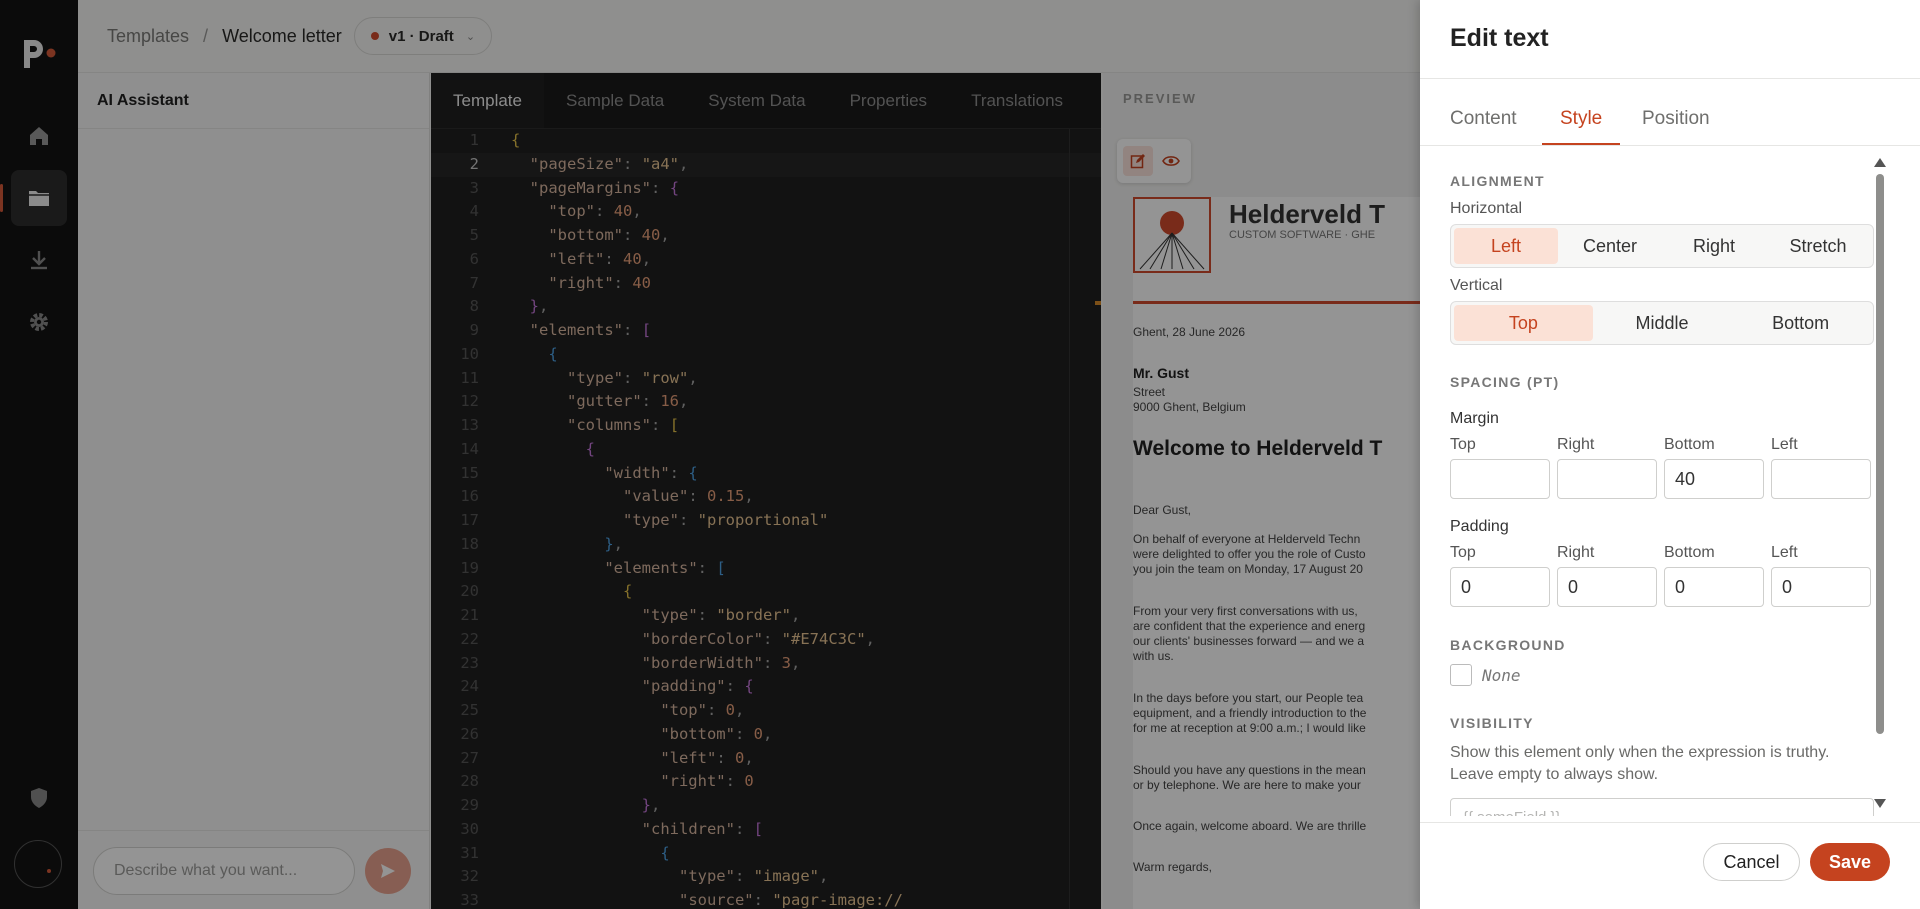  I want to click on section-background: BACKGROUND, so click(1508, 645).